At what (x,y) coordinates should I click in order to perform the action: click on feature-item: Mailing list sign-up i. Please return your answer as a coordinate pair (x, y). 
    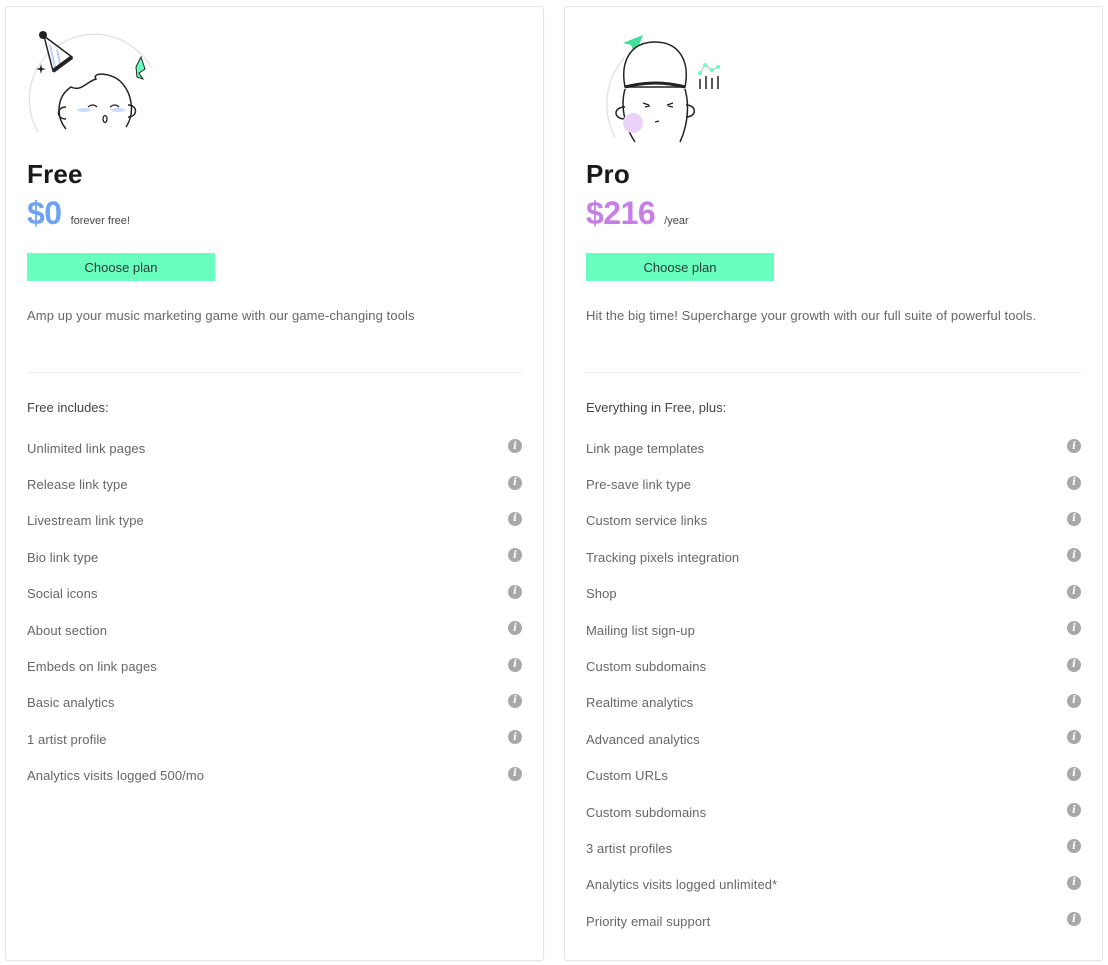
    Looking at the image, I should click on (833, 630).